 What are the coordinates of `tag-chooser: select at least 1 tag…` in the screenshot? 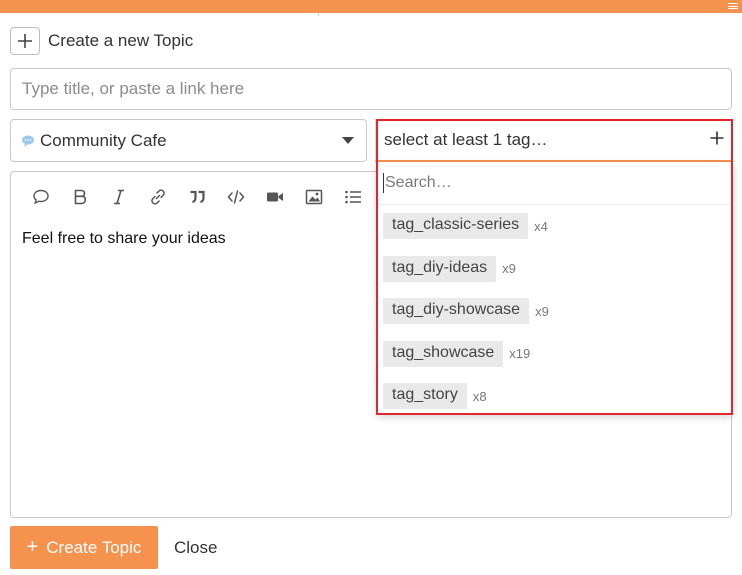 It's located at (554, 140).